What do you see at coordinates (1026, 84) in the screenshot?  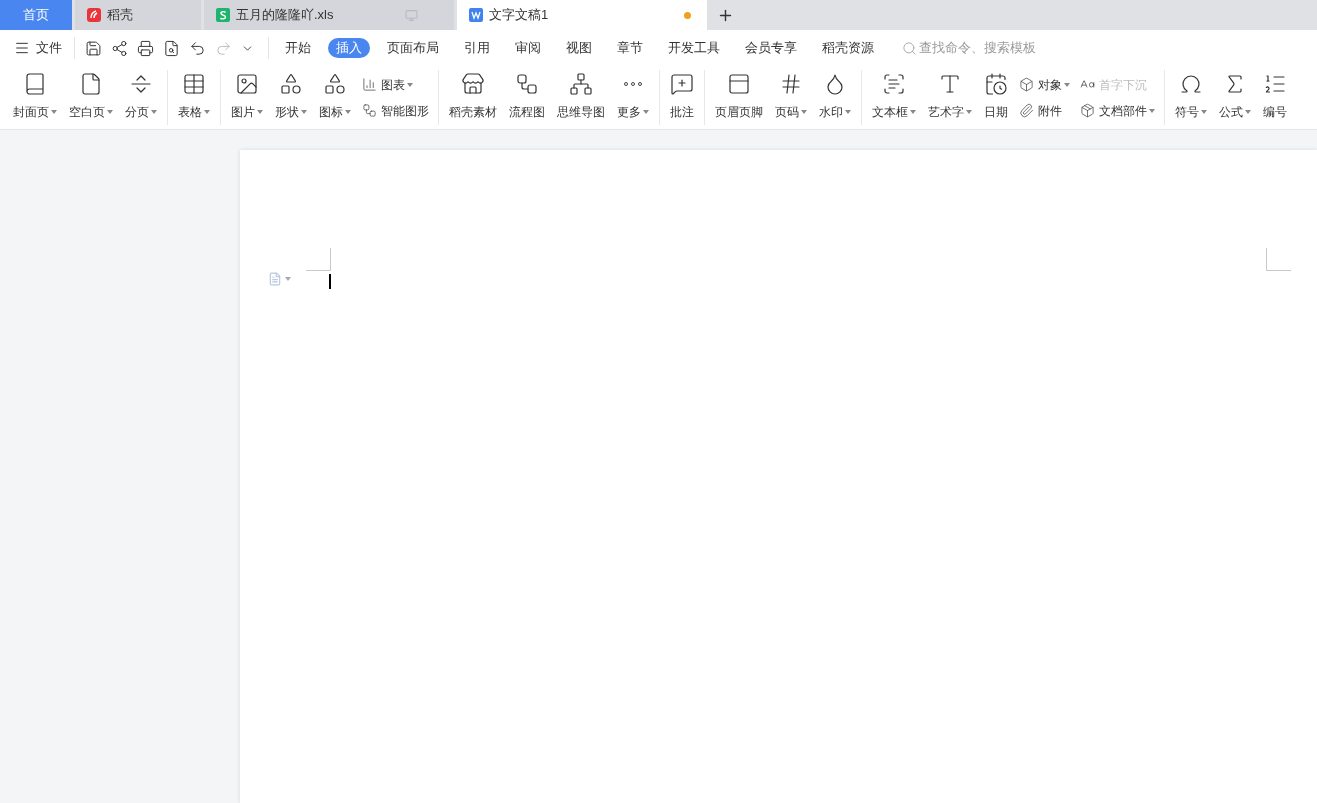 I see `object-icon` at bounding box center [1026, 84].